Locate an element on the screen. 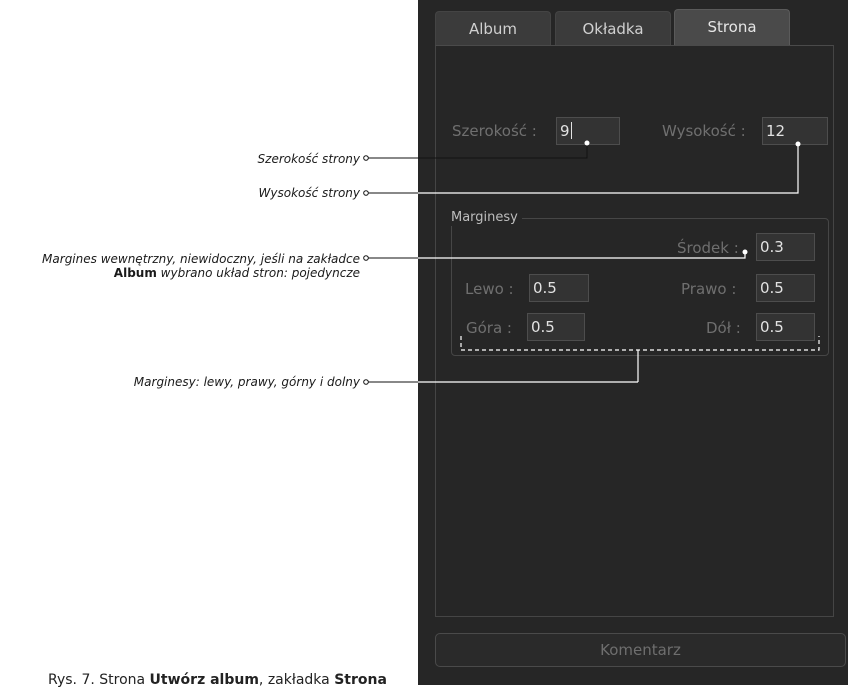 Image resolution: width=866 pixels, height=688 pixels. leader-end-width is located at coordinates (587, 143).